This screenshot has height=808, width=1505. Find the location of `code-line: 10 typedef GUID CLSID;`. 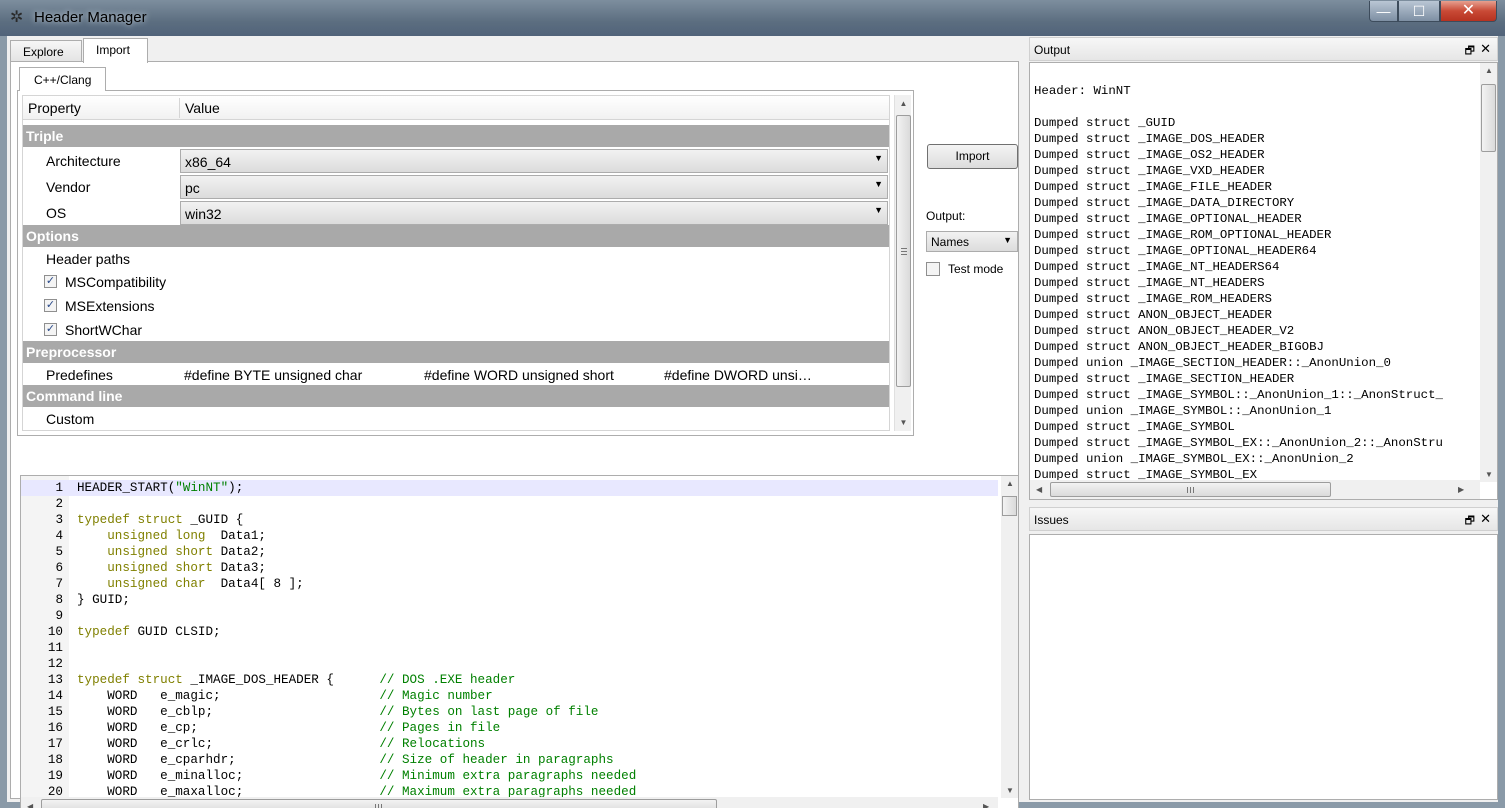

code-line: 10 typedef GUID CLSID; is located at coordinates (509, 632).